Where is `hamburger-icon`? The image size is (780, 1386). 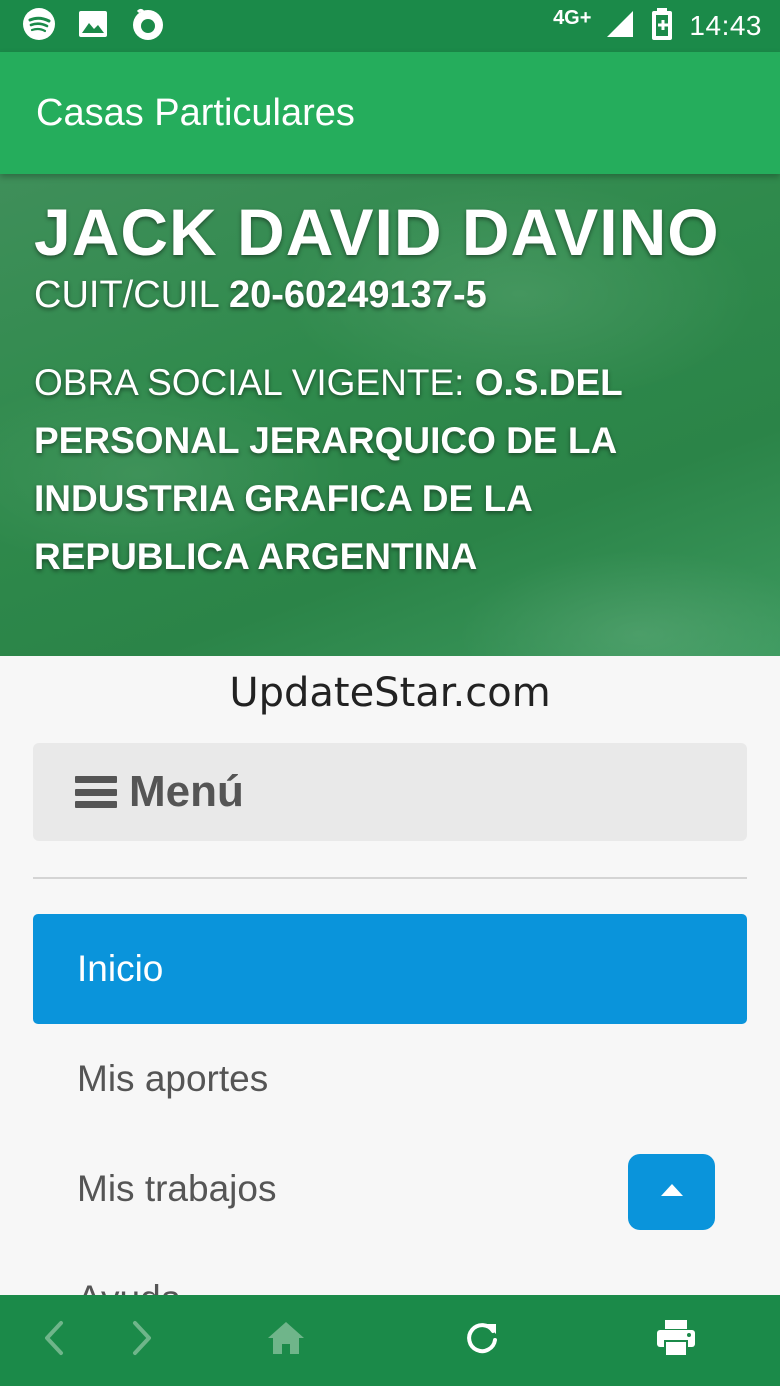 hamburger-icon is located at coordinates (96, 792).